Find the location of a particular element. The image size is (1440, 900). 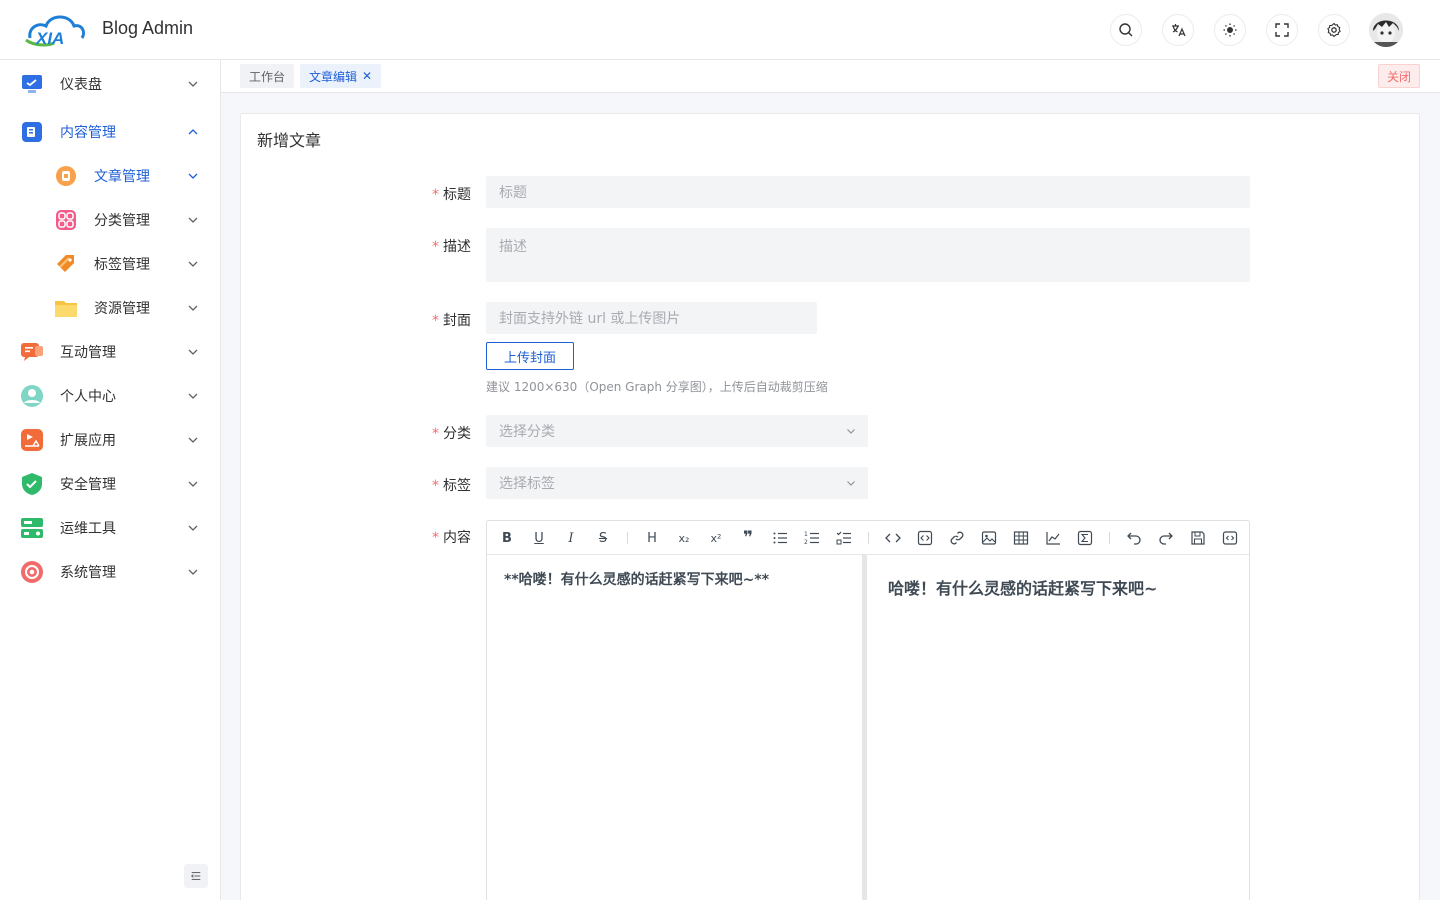

theme-toggle-button is located at coordinates (1230, 30).